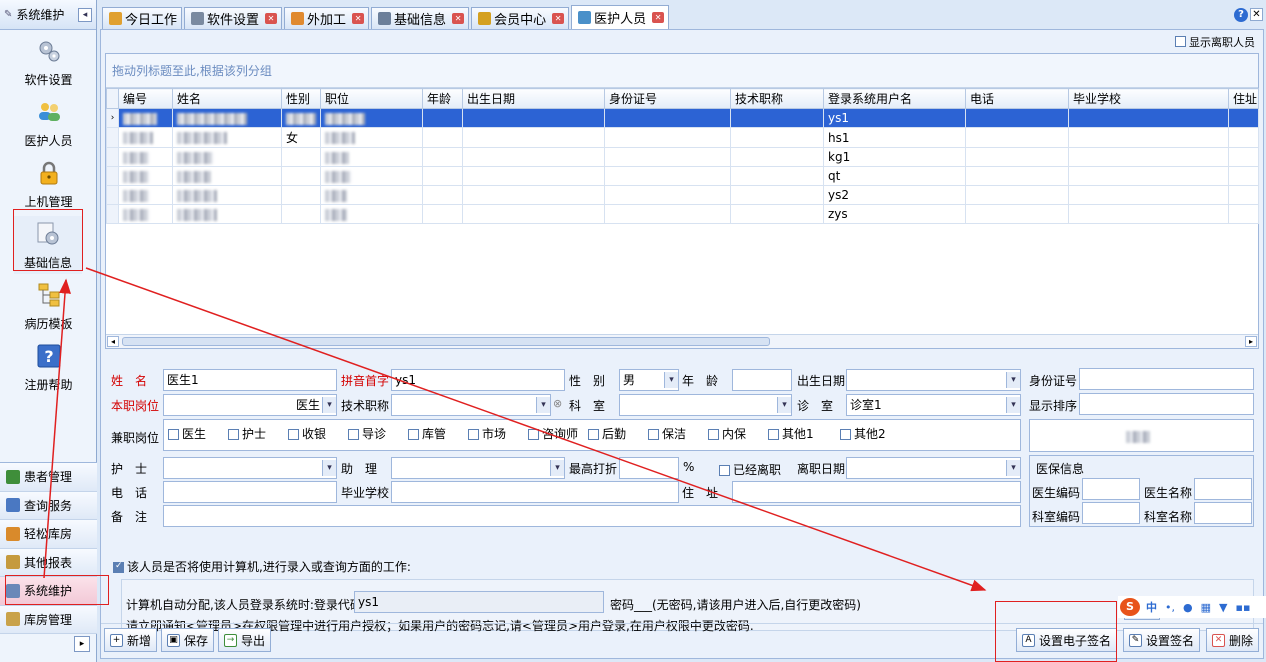  I want to click on column-header: 姓名, so click(227, 98).